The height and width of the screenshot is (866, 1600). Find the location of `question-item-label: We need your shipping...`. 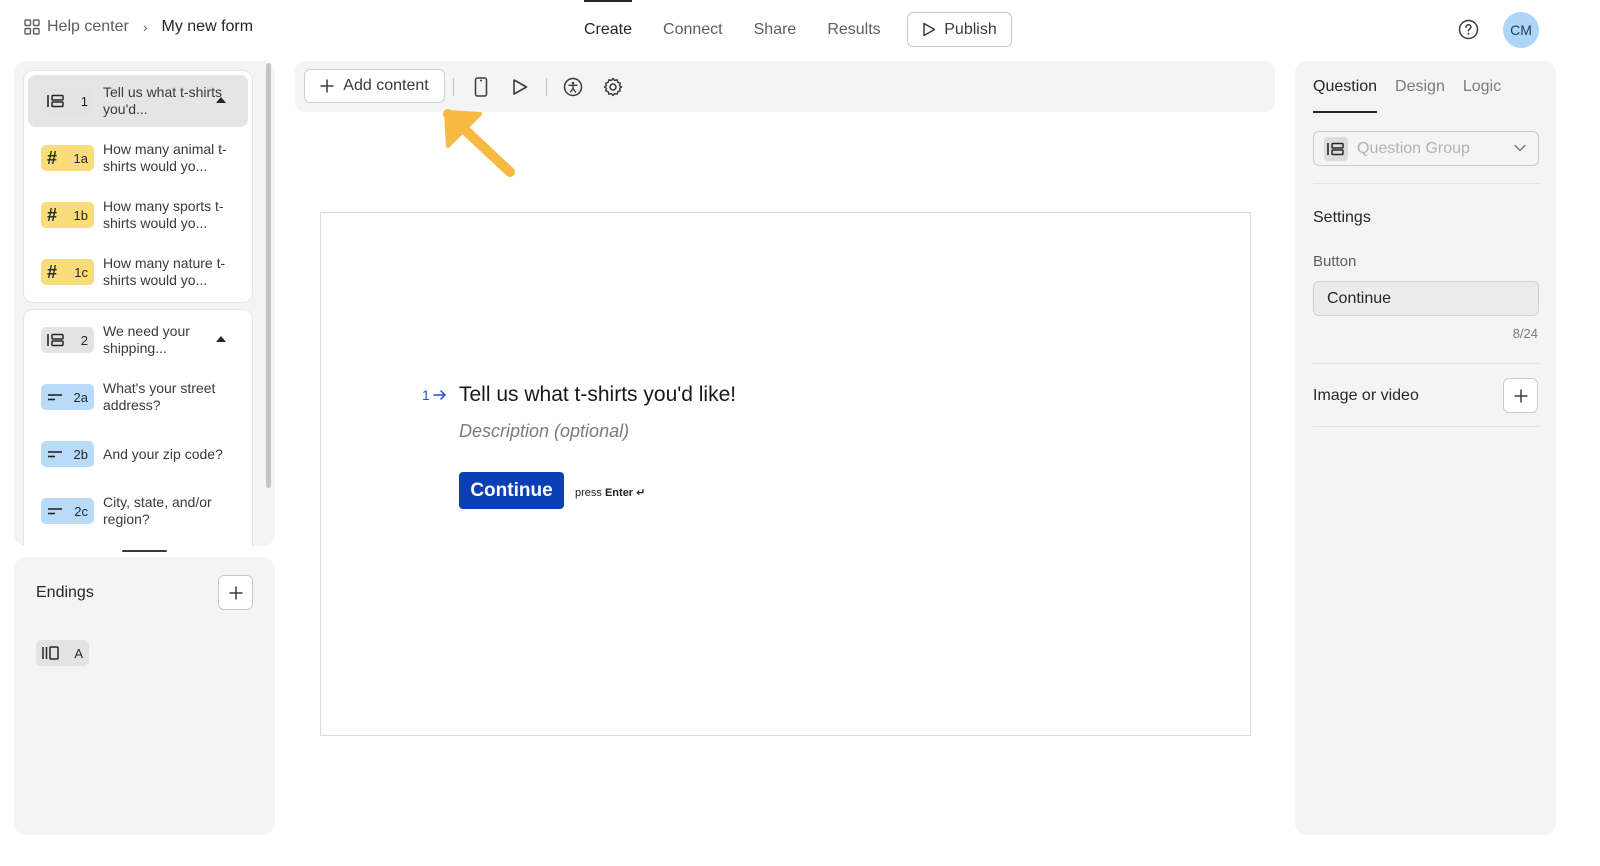

question-item-label: We need your shipping... is located at coordinates (146, 339).